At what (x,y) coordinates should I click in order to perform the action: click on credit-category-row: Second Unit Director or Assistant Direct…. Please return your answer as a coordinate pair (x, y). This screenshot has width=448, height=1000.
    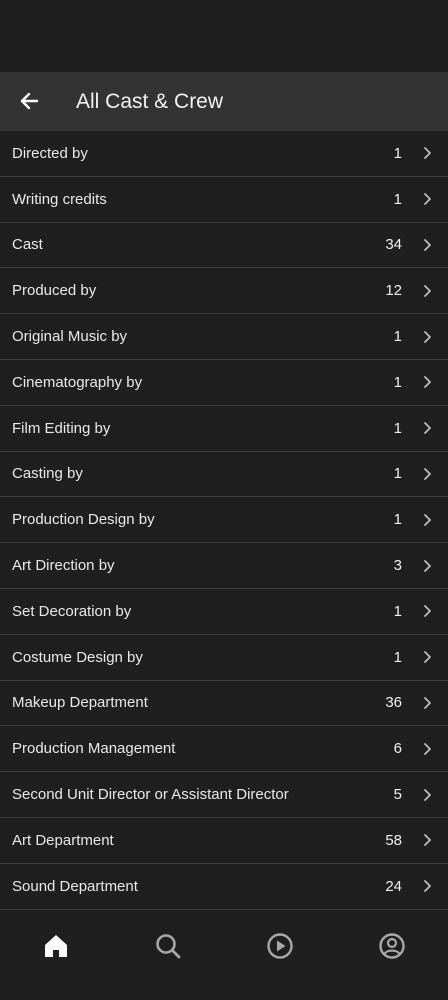
    Looking at the image, I should click on (224, 795).